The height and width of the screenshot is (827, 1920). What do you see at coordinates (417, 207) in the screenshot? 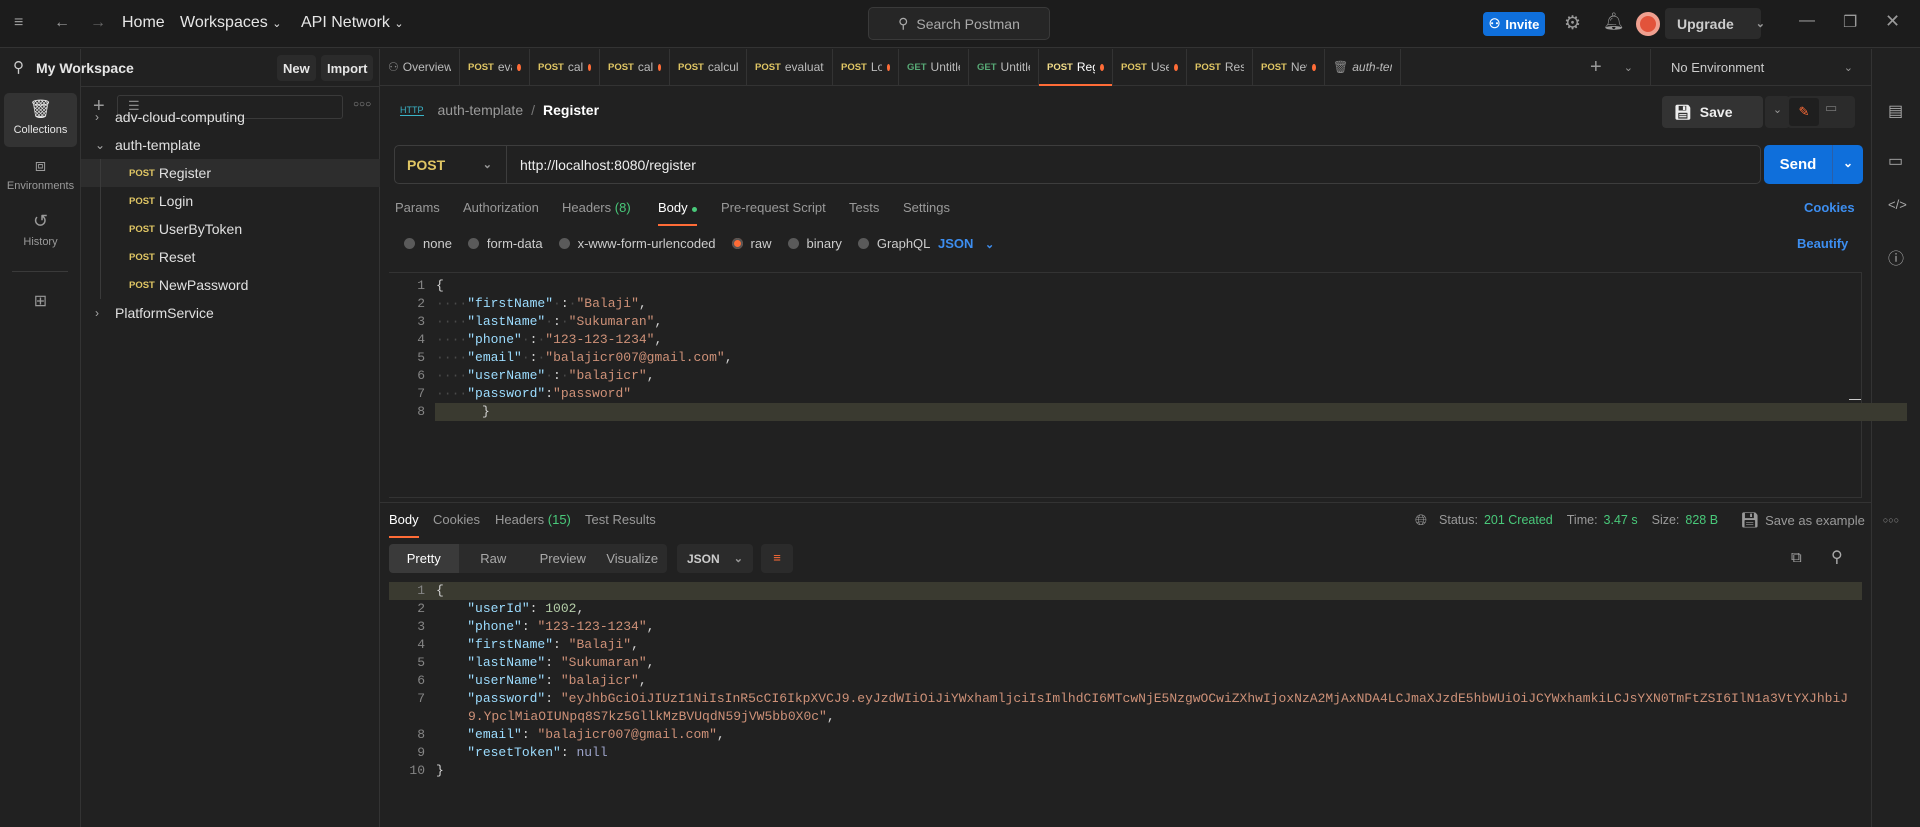
I see `tab-params: Params` at bounding box center [417, 207].